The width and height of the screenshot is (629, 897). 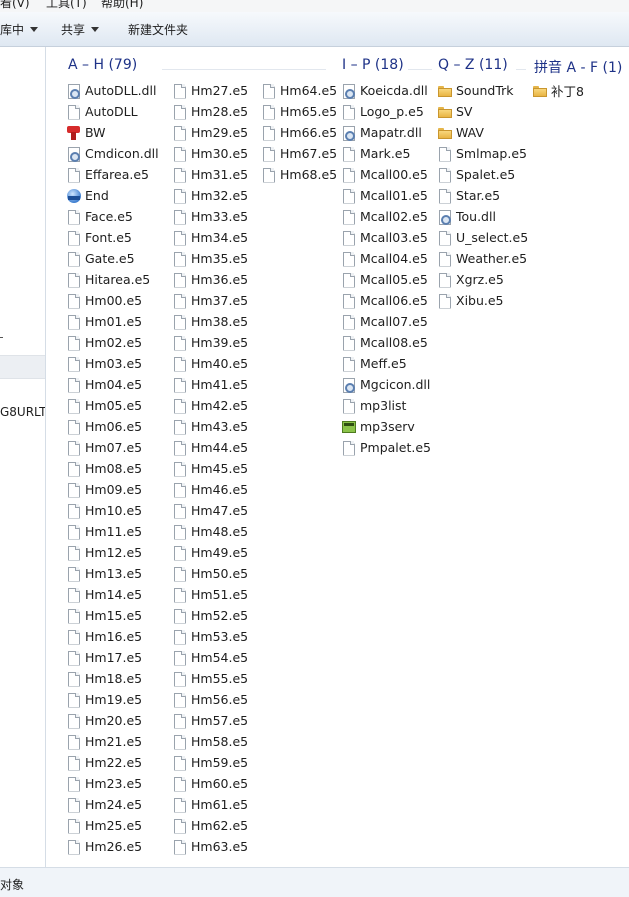 What do you see at coordinates (210, 384) in the screenshot?
I see `file-item: Hm41.e5` at bounding box center [210, 384].